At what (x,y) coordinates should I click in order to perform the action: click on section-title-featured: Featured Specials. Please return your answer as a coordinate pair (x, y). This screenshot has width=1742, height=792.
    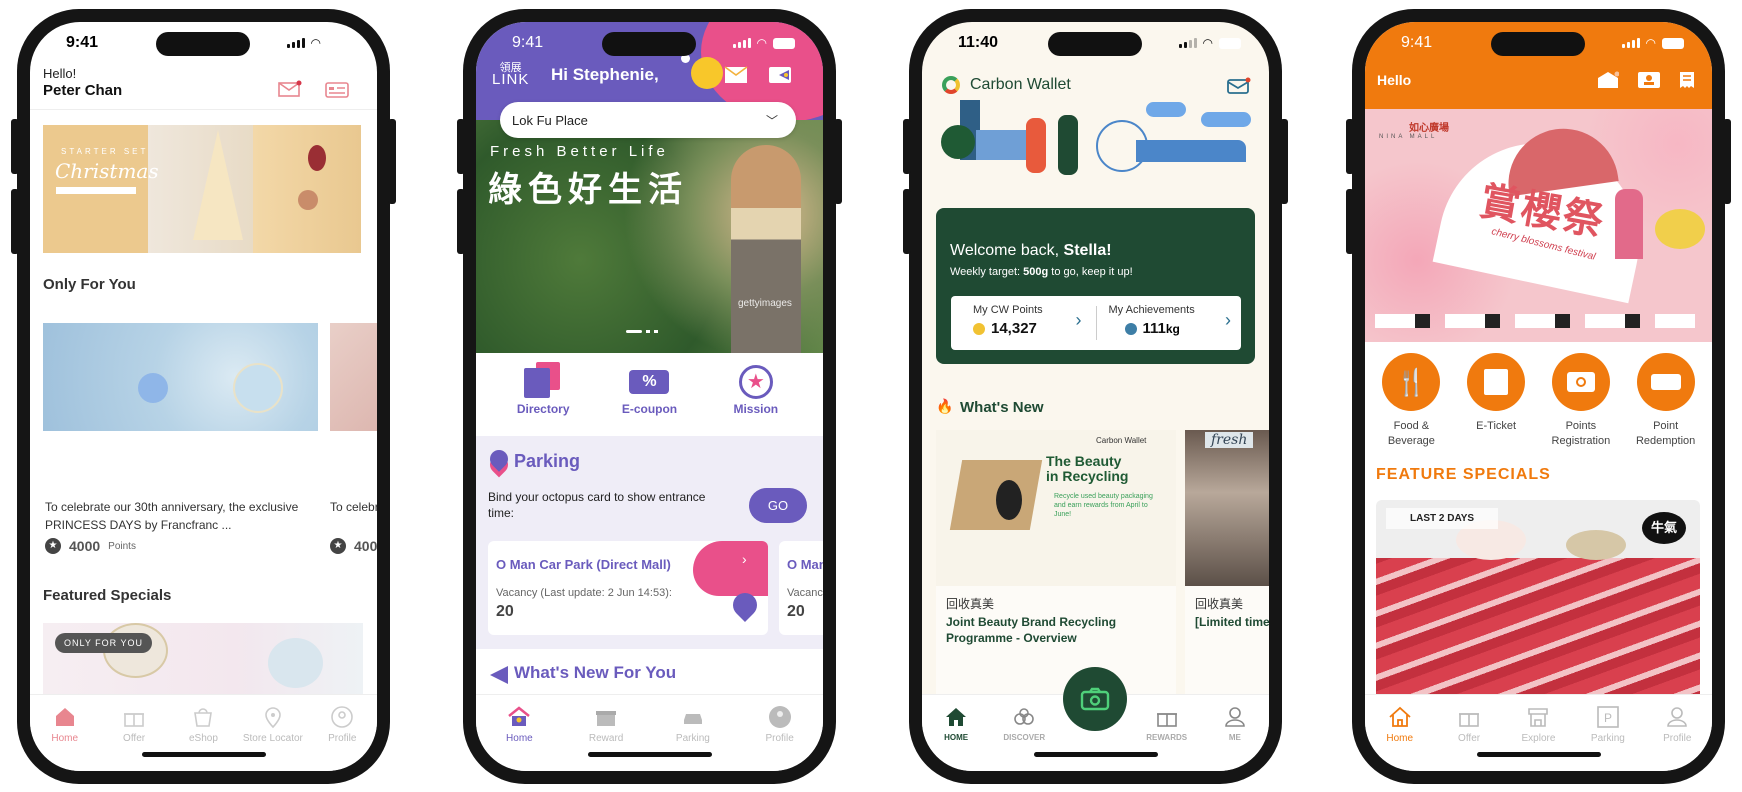
    Looking at the image, I should click on (107, 595).